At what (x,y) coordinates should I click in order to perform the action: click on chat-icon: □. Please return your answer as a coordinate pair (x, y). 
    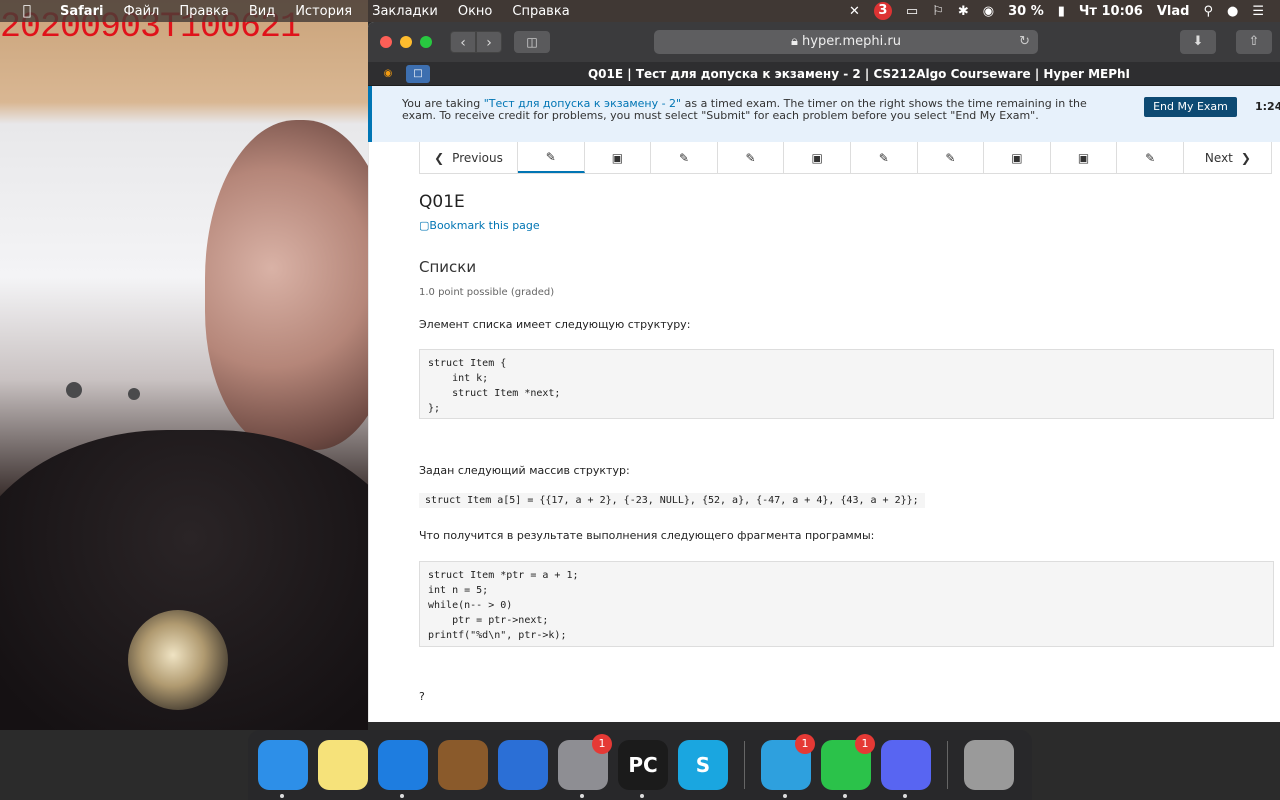
    Looking at the image, I should click on (418, 73).